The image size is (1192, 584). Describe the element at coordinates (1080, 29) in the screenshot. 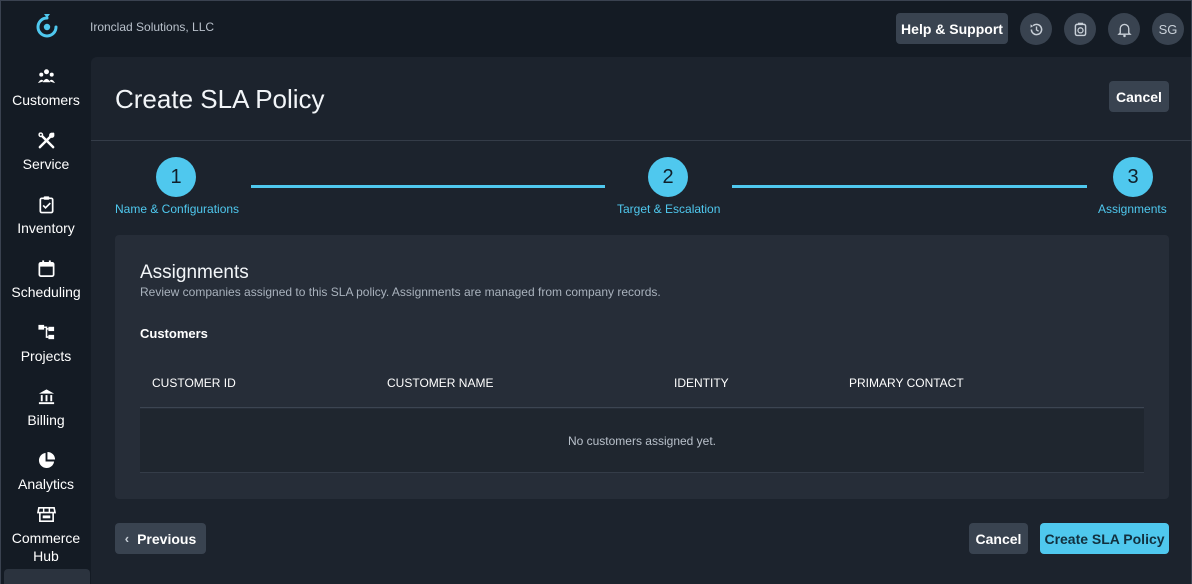

I see `timer-icon` at that location.